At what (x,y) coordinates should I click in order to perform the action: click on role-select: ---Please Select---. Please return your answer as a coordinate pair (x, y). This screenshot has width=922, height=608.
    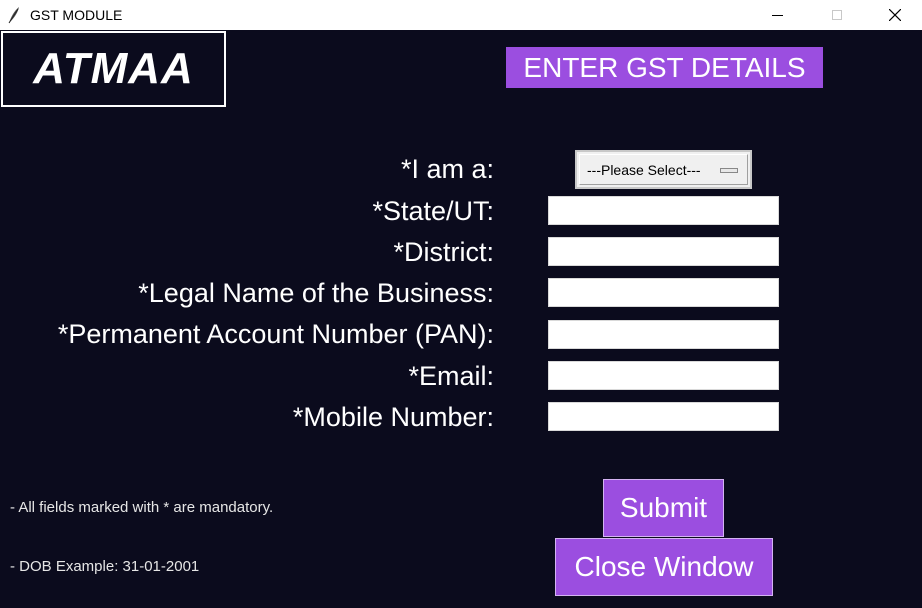
    Looking at the image, I should click on (663, 169).